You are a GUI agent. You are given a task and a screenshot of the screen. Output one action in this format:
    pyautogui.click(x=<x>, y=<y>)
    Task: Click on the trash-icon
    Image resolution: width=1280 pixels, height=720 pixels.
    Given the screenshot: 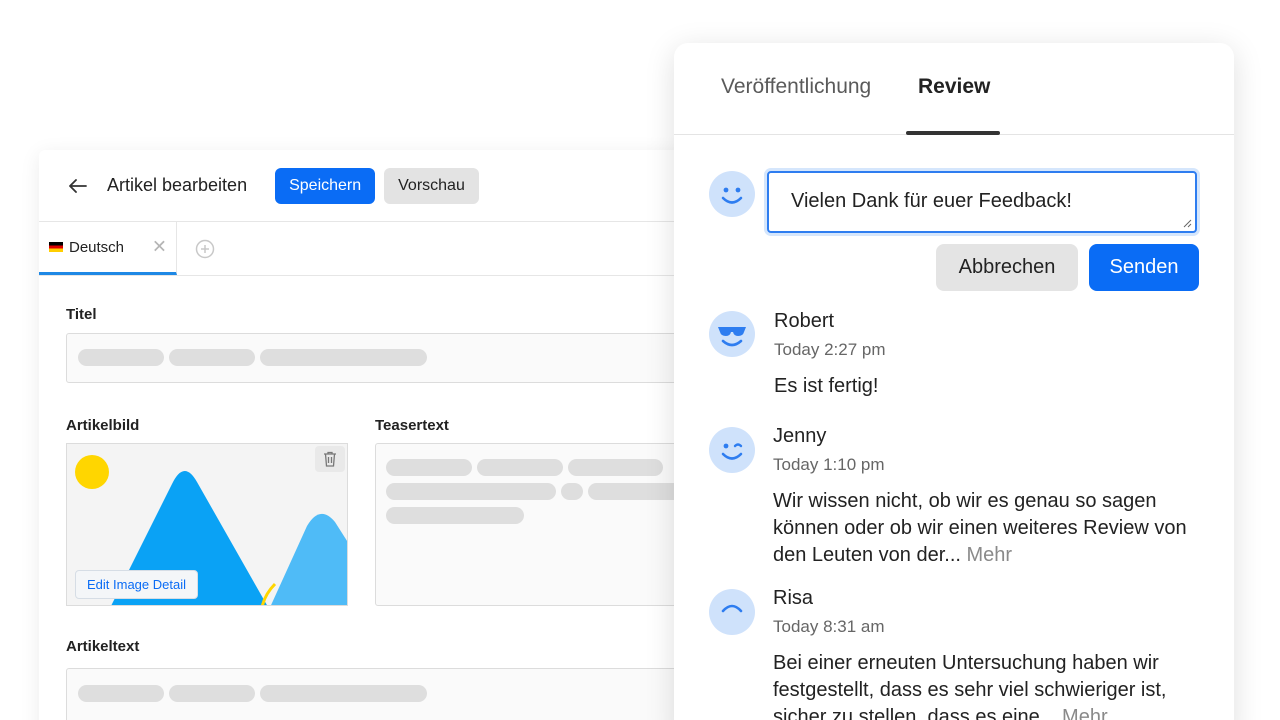 What is the action you would take?
    pyautogui.click(x=330, y=459)
    